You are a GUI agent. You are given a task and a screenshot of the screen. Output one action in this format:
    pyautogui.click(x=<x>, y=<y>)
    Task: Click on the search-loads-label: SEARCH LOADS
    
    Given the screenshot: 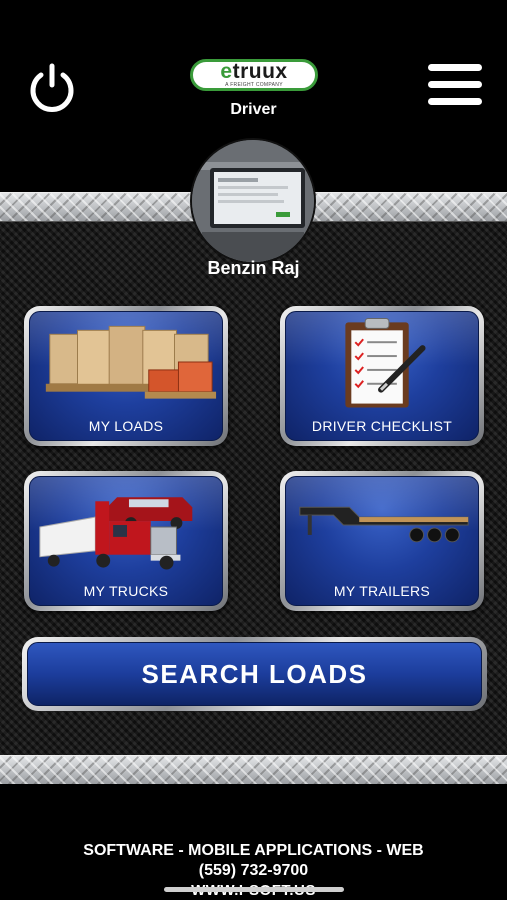 What is the action you would take?
    pyautogui.click(x=254, y=673)
    